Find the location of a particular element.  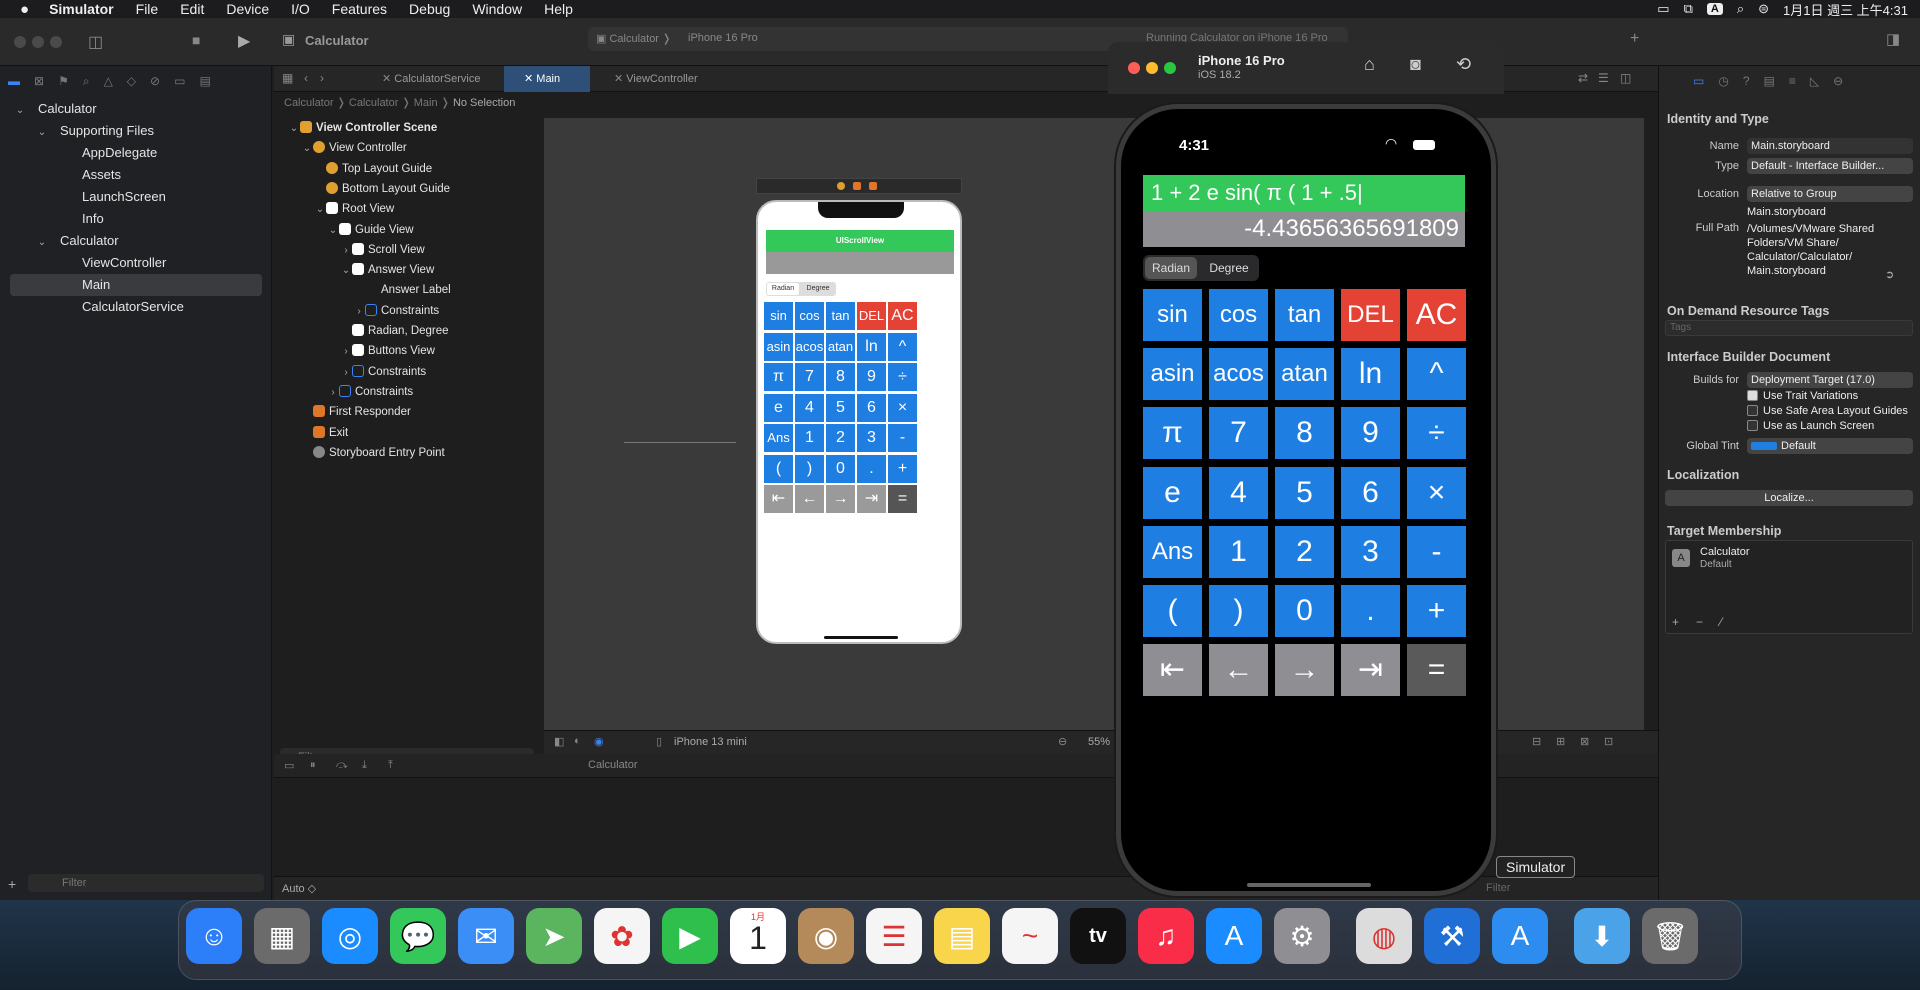

calc-button: 9 is located at coordinates (1370, 433).